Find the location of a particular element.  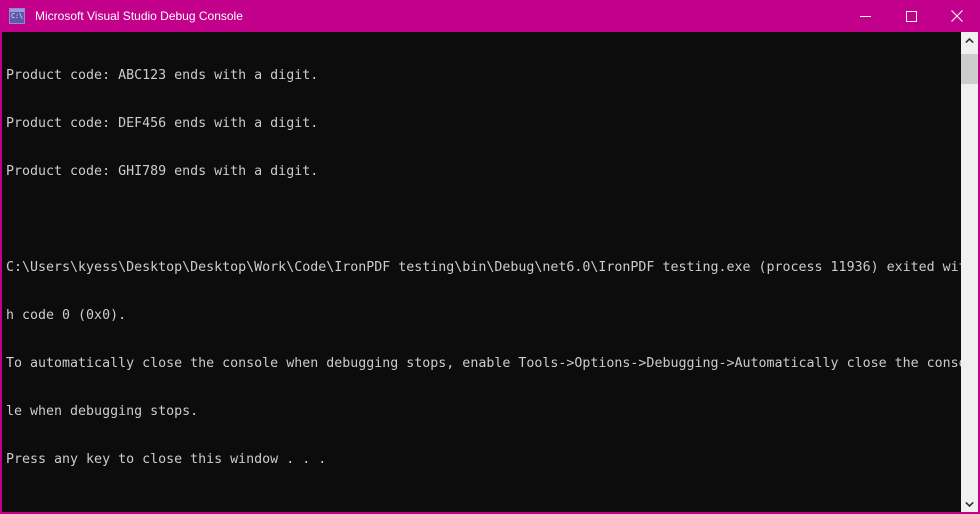

console-app-icon-label: C:\ is located at coordinates (17, 16).